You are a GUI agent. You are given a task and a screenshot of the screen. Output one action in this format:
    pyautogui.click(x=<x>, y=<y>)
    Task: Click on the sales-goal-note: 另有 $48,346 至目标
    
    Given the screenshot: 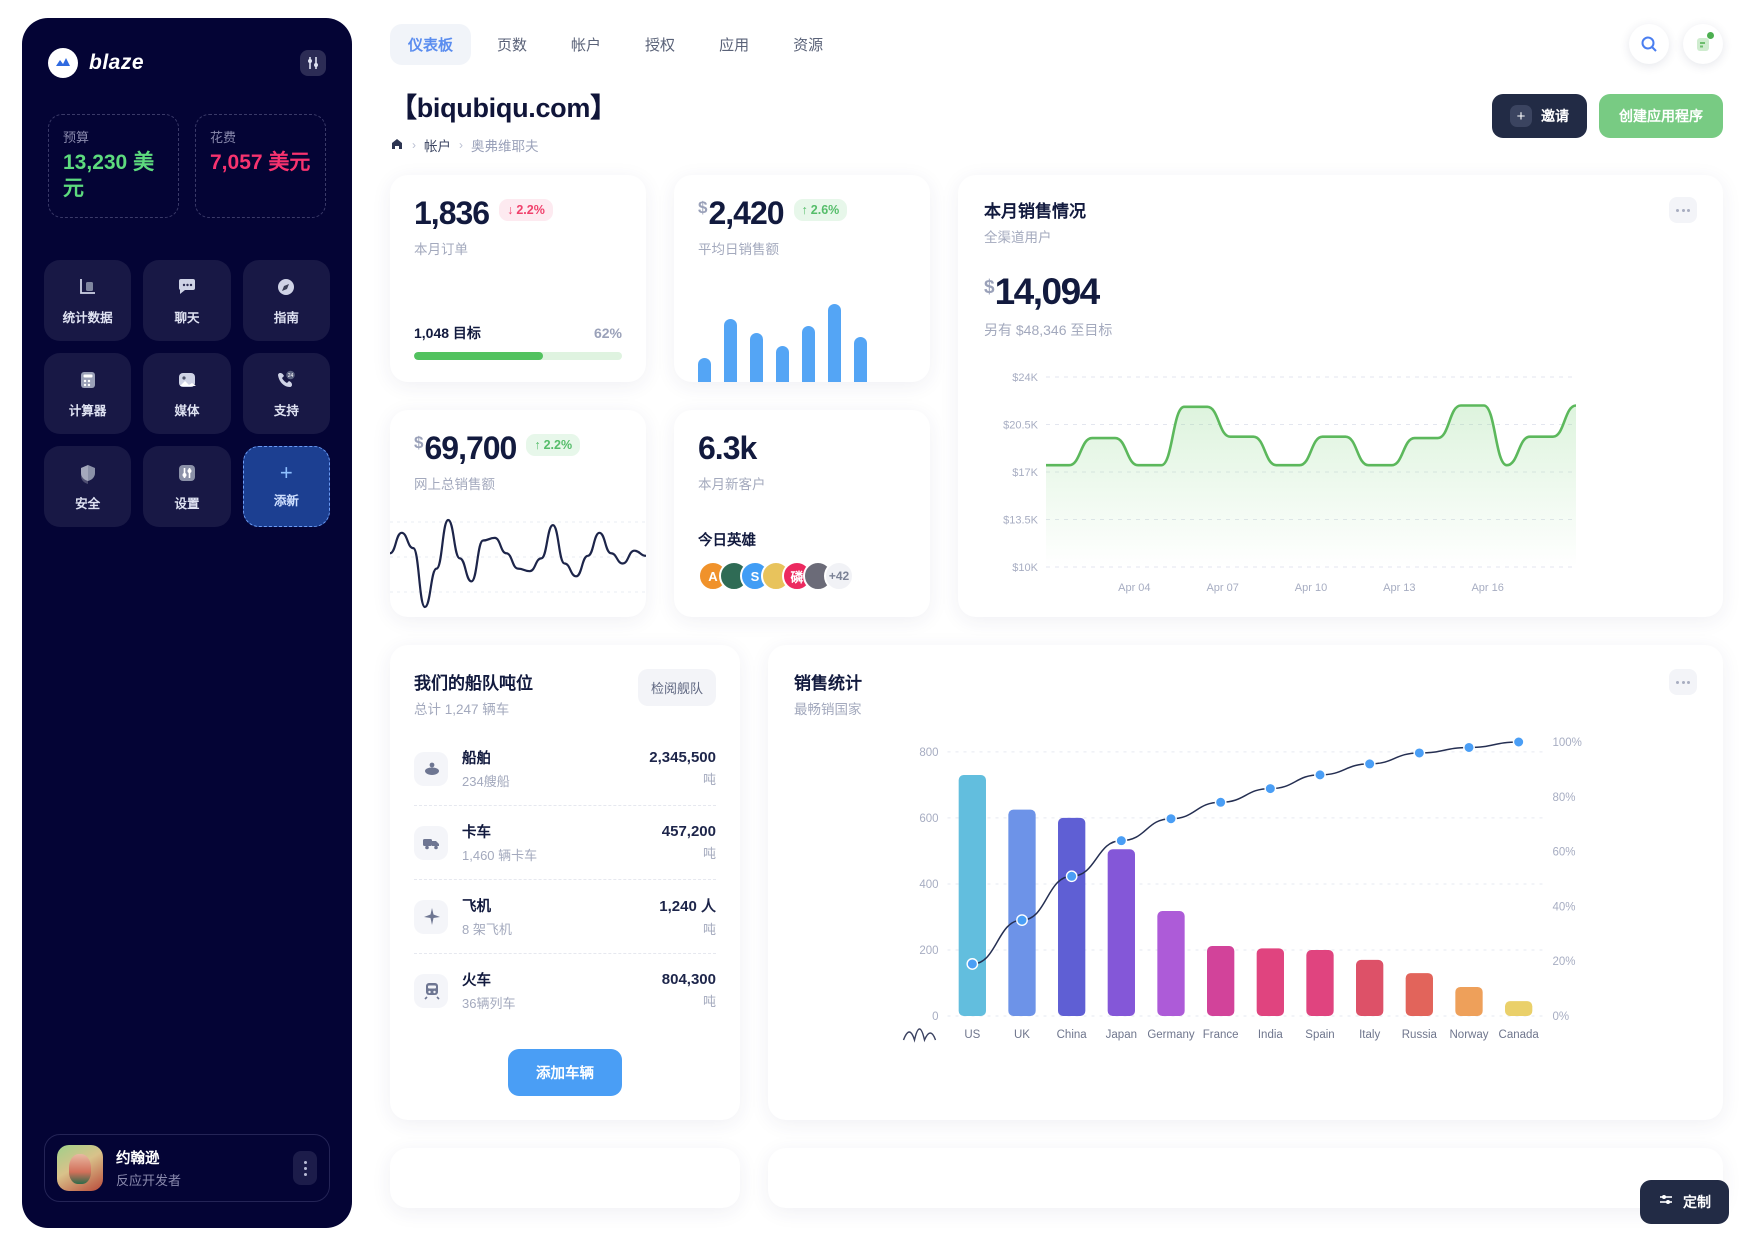 What is the action you would take?
    pyautogui.click(x=1048, y=330)
    